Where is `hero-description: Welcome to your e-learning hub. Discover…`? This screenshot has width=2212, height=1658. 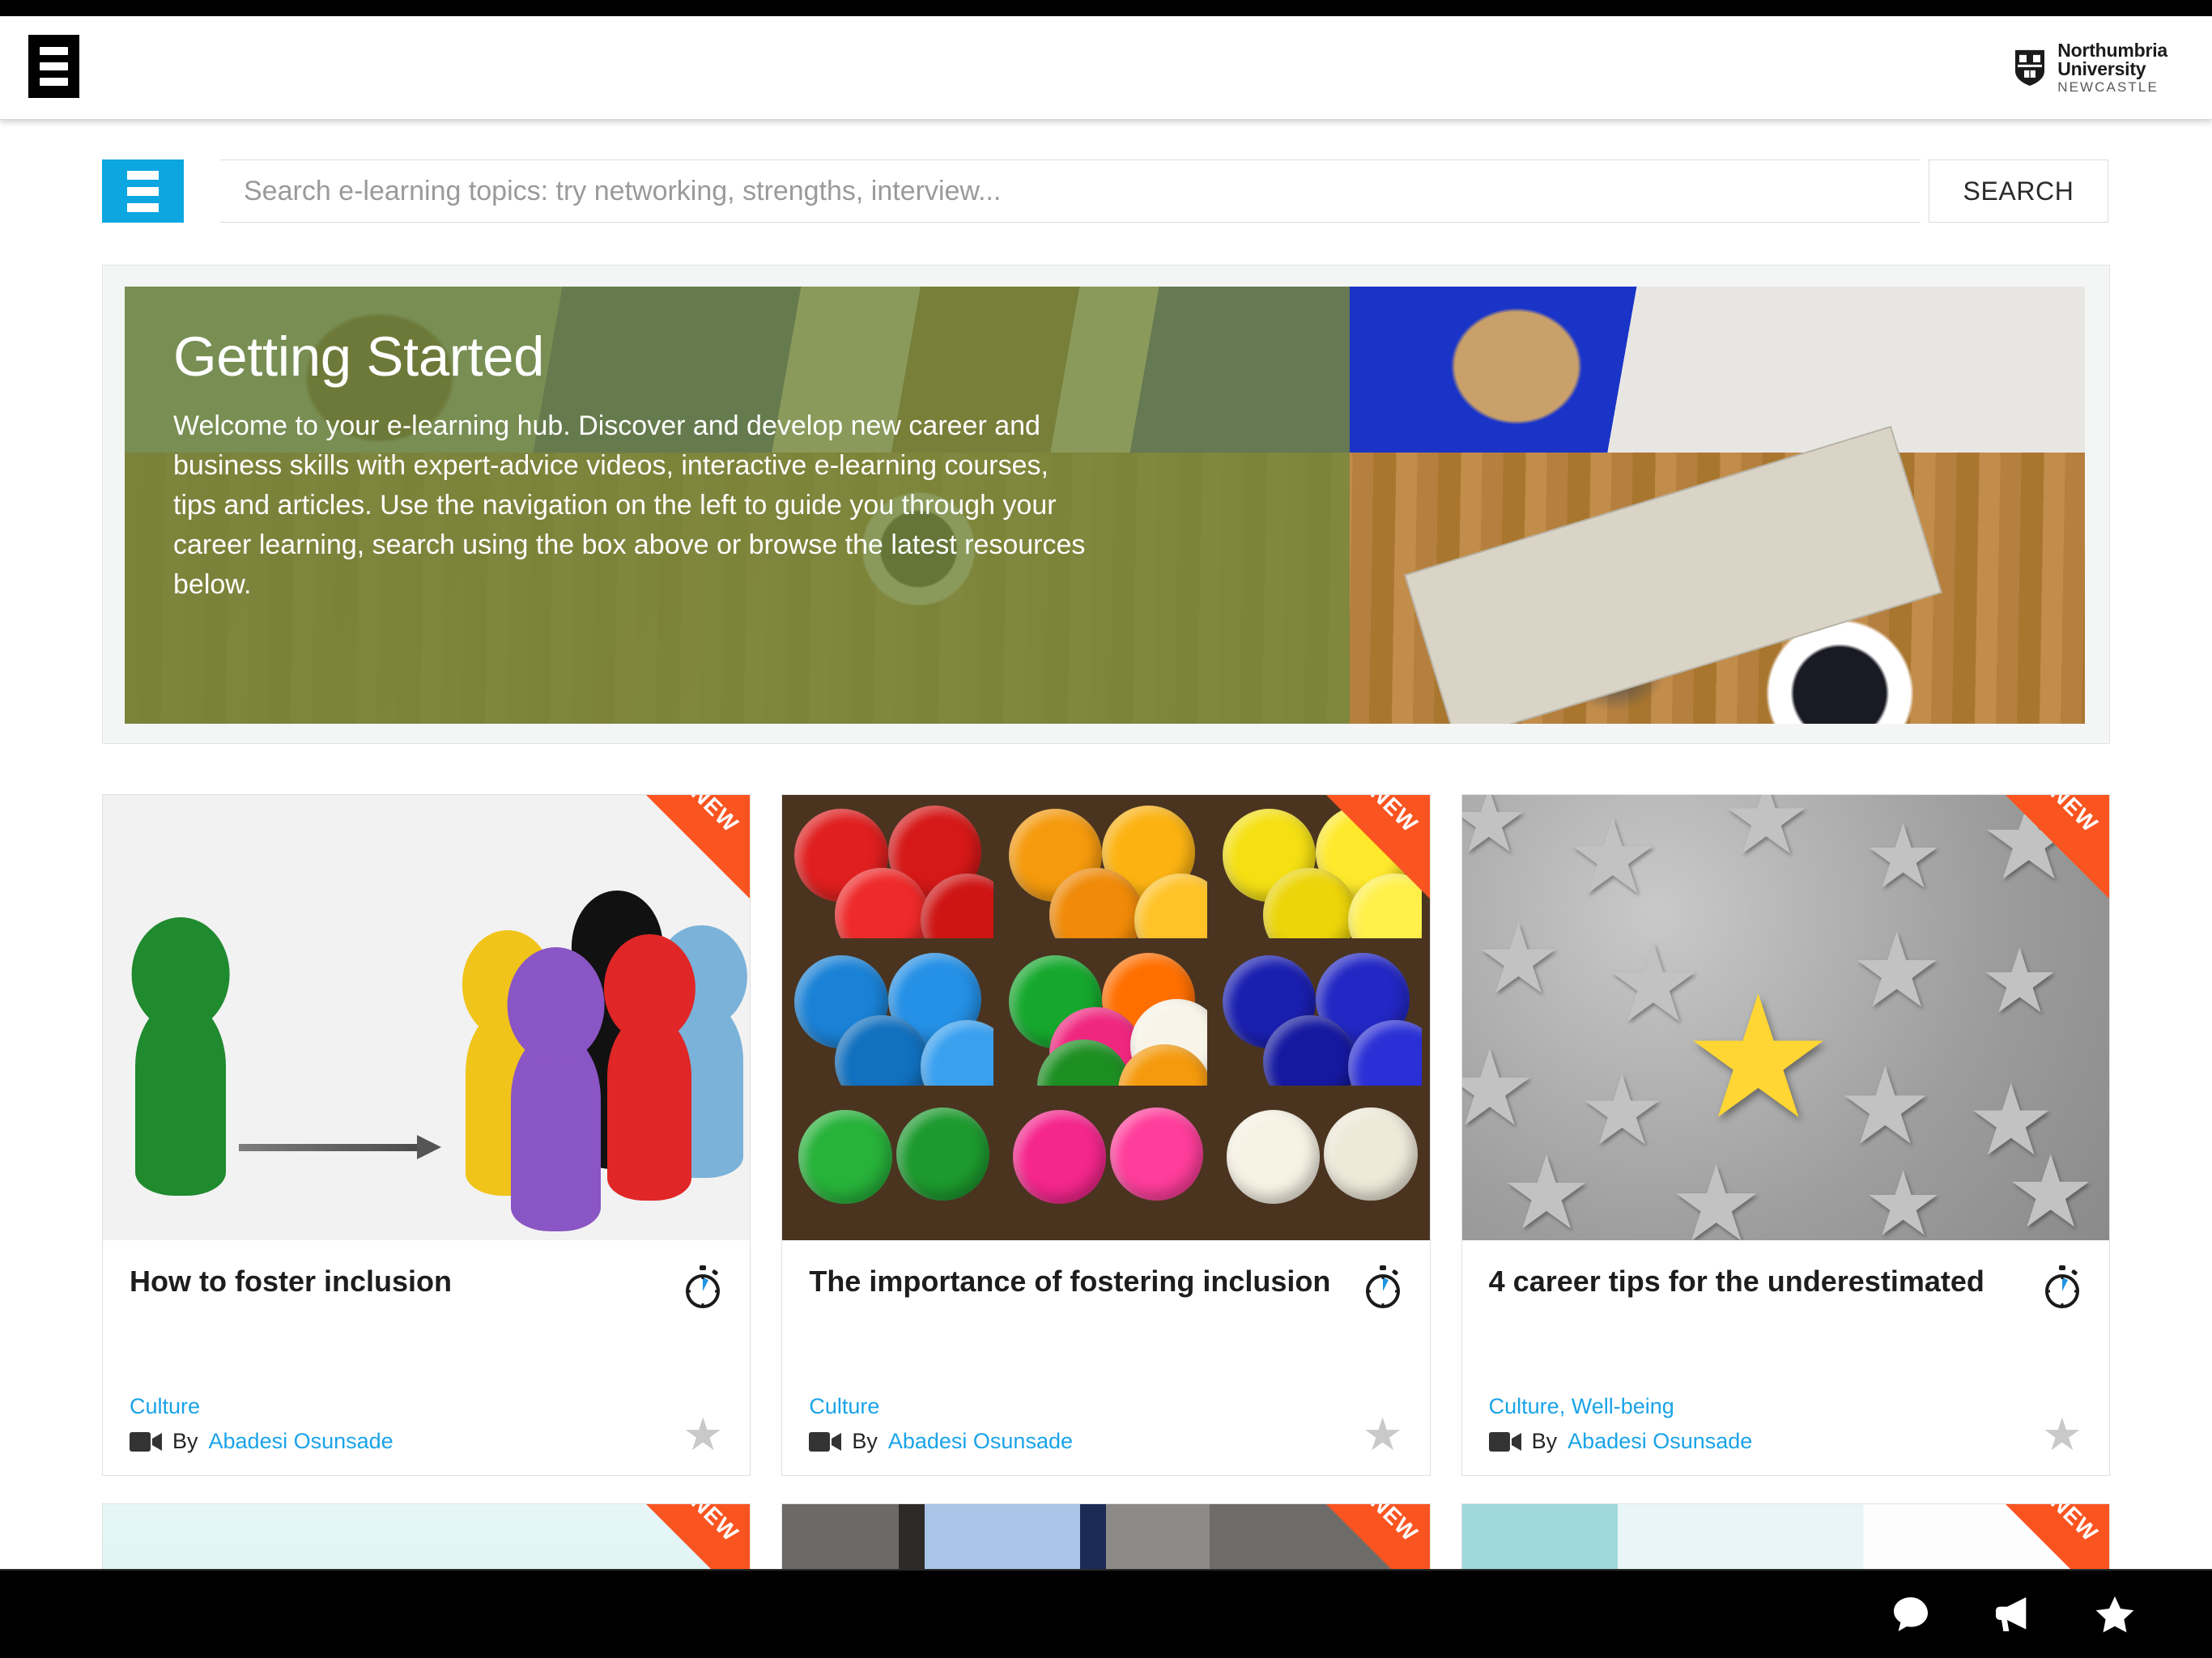
hero-description: Welcome to your e-learning hub. Discover… is located at coordinates (630, 505).